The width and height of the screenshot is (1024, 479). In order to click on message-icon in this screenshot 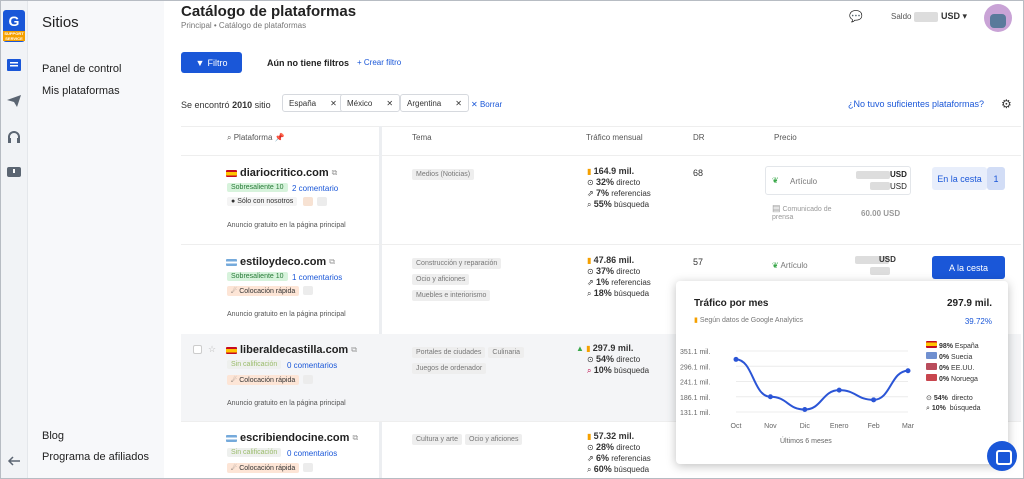, I will do `click(14, 173)`.